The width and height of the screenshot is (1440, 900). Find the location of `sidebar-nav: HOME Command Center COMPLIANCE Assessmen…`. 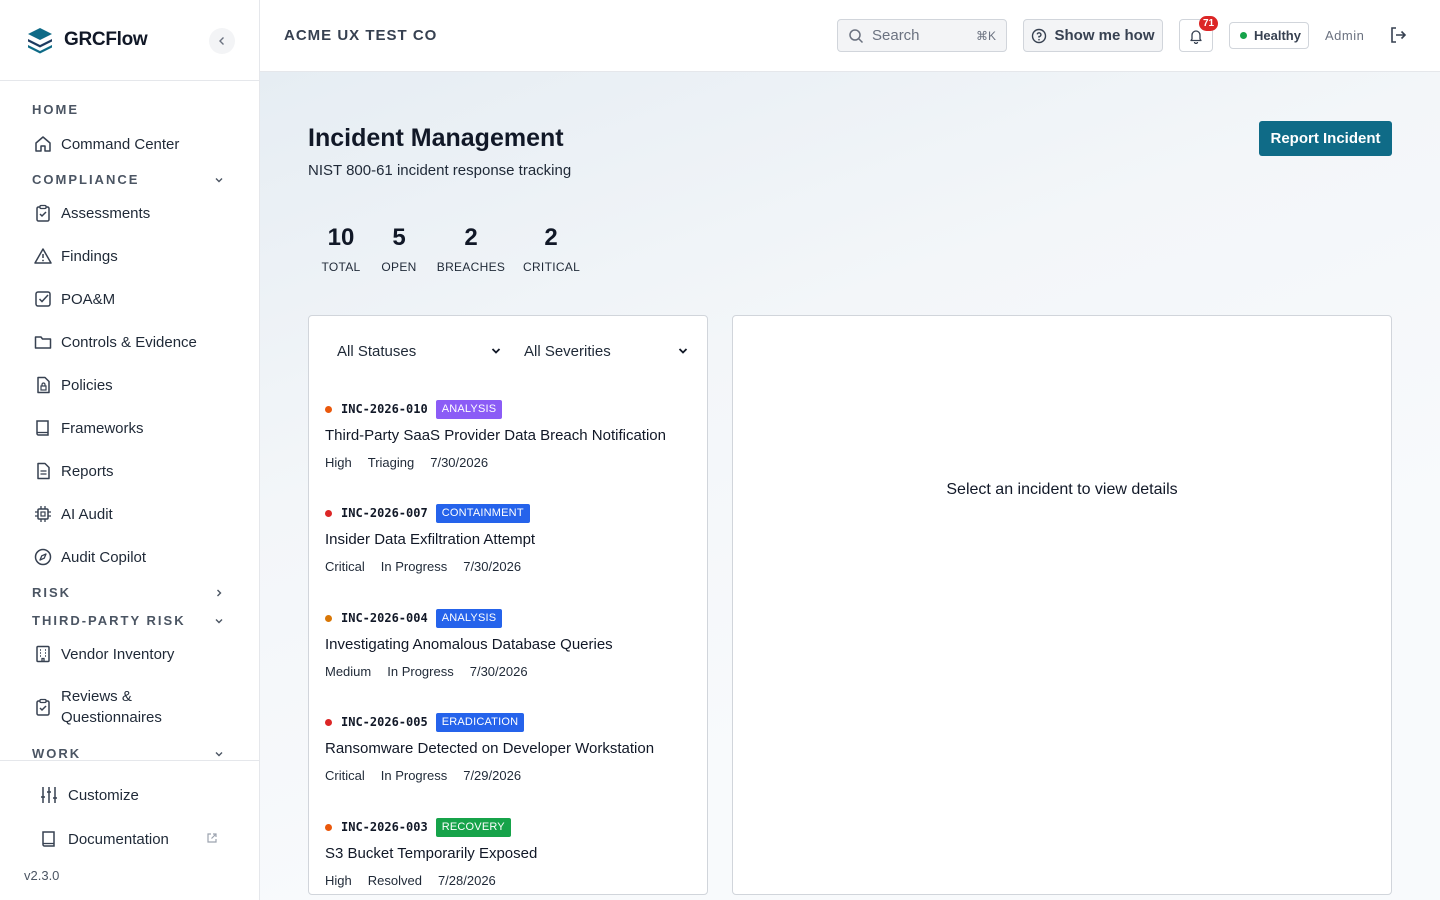

sidebar-nav: HOME Command Center COMPLIANCE Assessmen… is located at coordinates (129, 421).